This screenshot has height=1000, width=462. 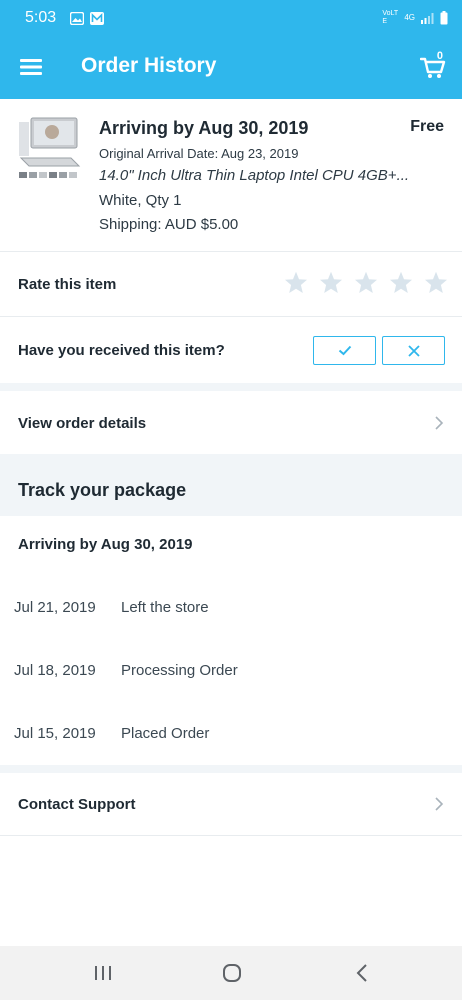 I want to click on event-description: Placed Order, so click(x=165, y=733).